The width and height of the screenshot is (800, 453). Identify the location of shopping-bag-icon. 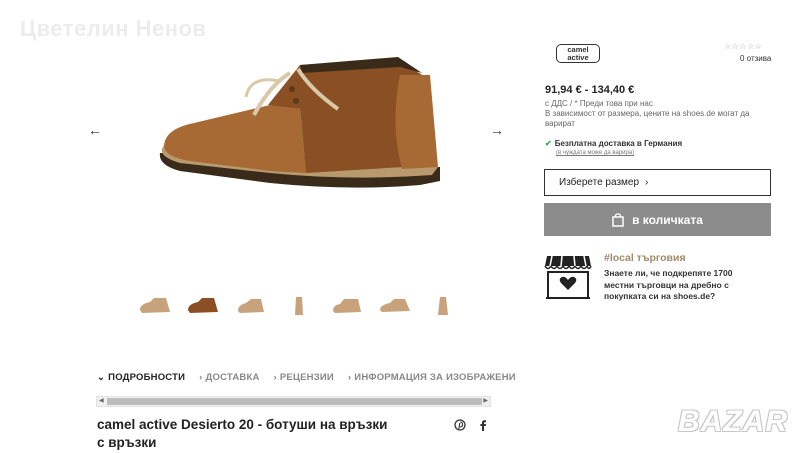
(618, 219).